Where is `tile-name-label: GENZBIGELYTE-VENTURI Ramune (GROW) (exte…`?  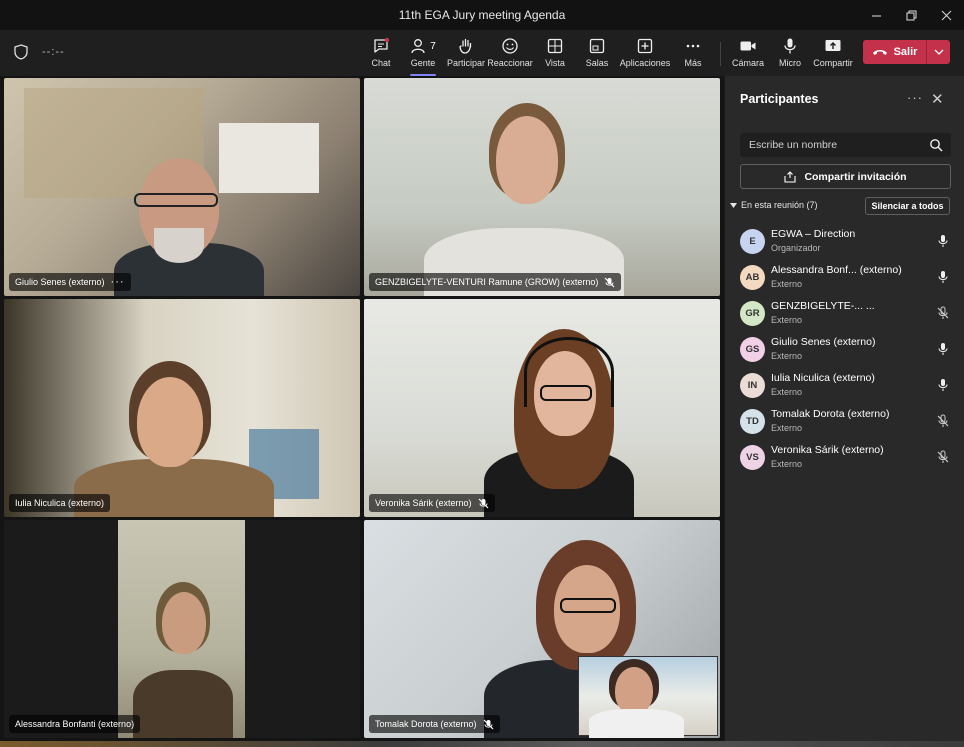
tile-name-label: GENZBIGELYTE-VENTURI Ramune (GROW) (exte… is located at coordinates (495, 282).